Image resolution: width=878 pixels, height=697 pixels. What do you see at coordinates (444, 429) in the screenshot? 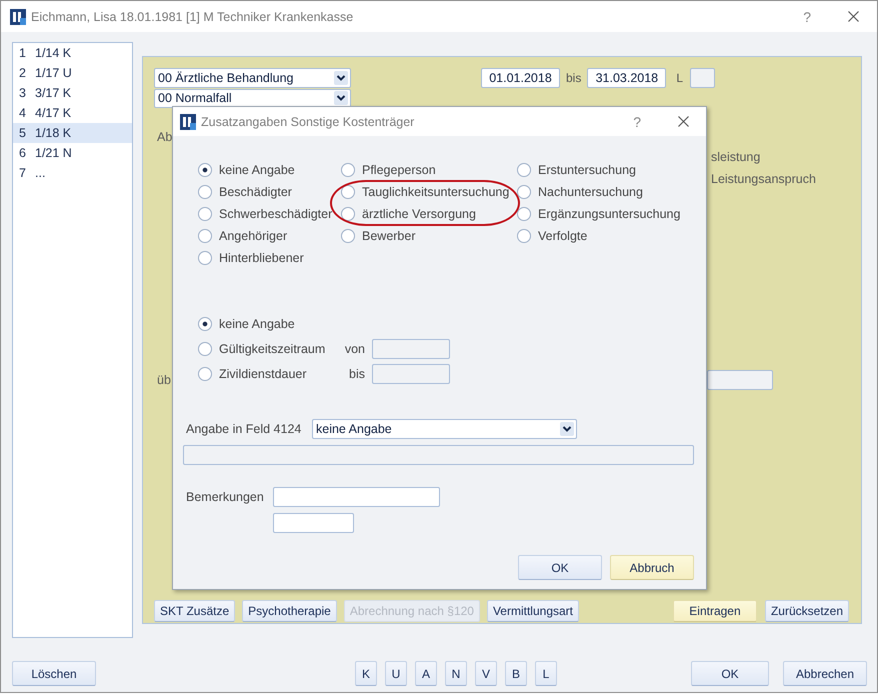
I see `dropdown: keine Angabe` at bounding box center [444, 429].